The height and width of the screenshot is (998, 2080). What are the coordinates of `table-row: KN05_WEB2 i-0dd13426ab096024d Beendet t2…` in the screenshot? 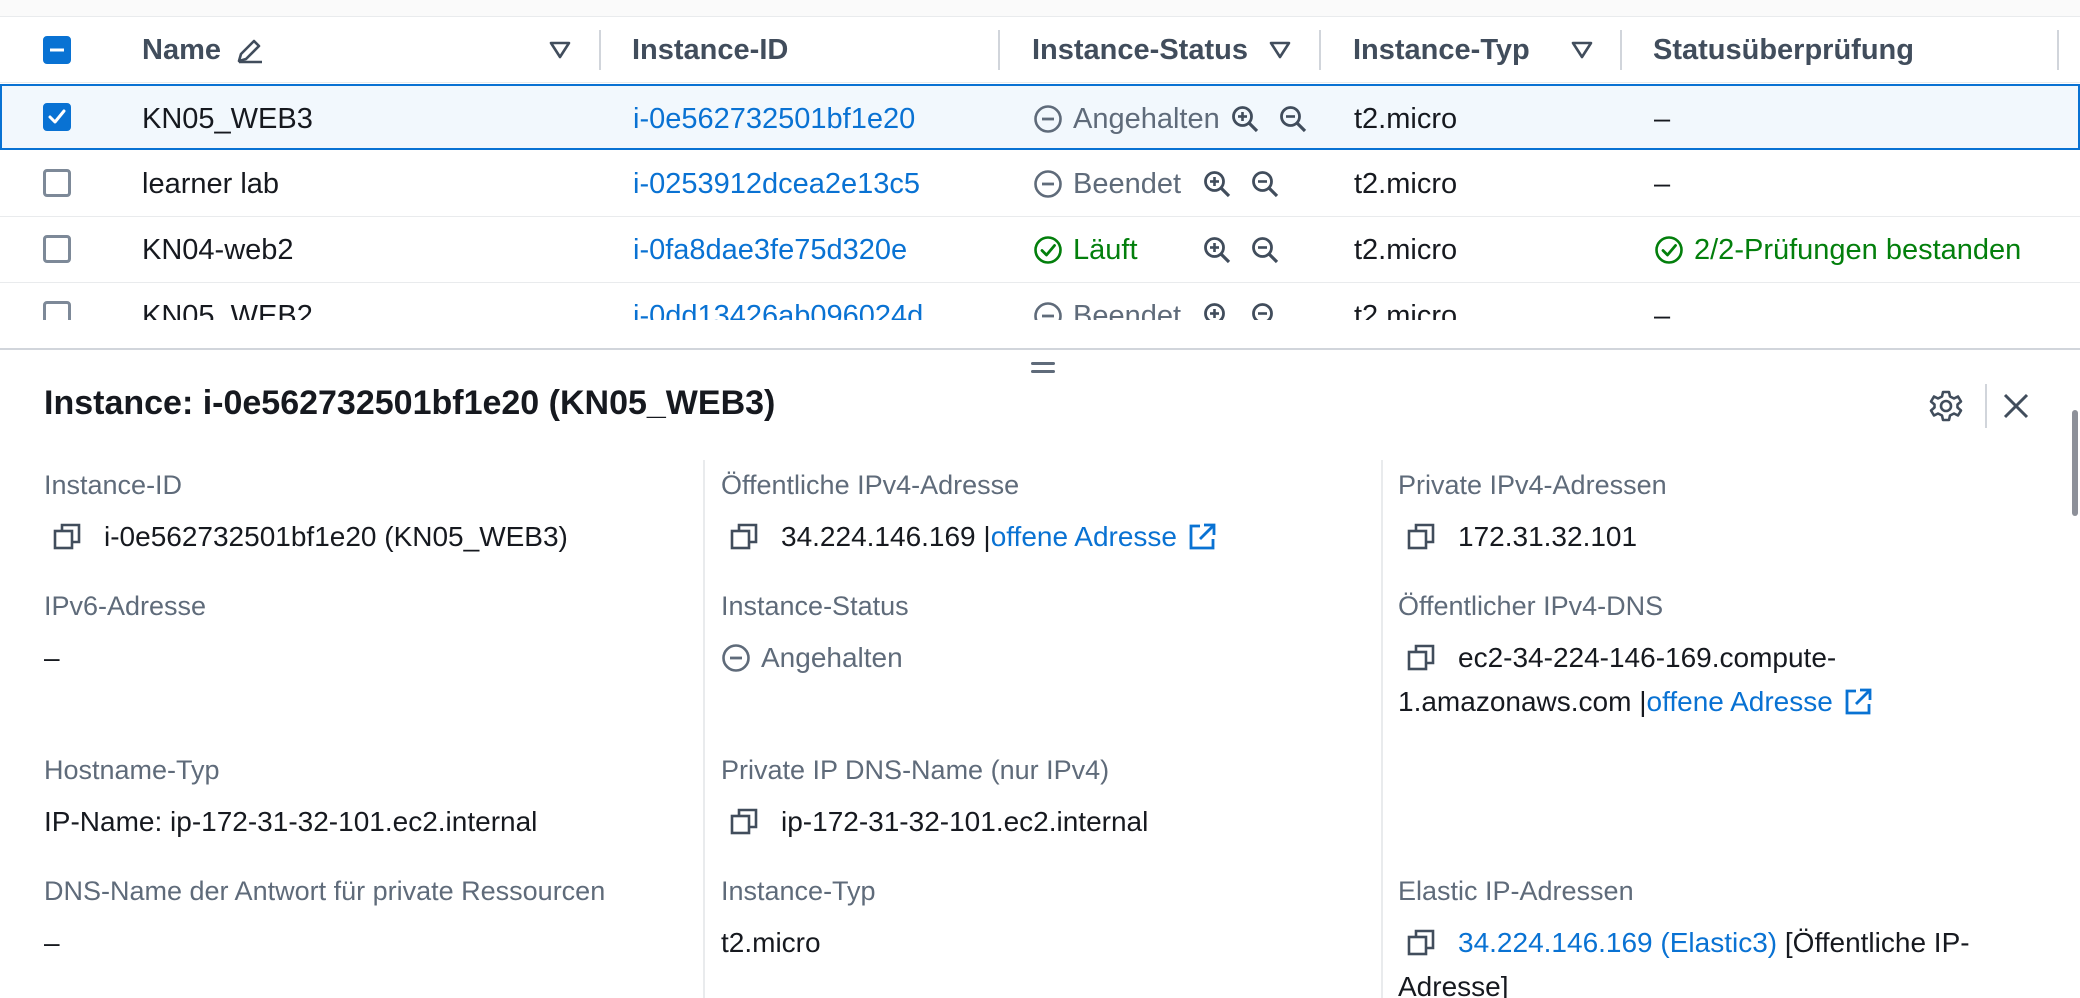 It's located at (1040, 301).